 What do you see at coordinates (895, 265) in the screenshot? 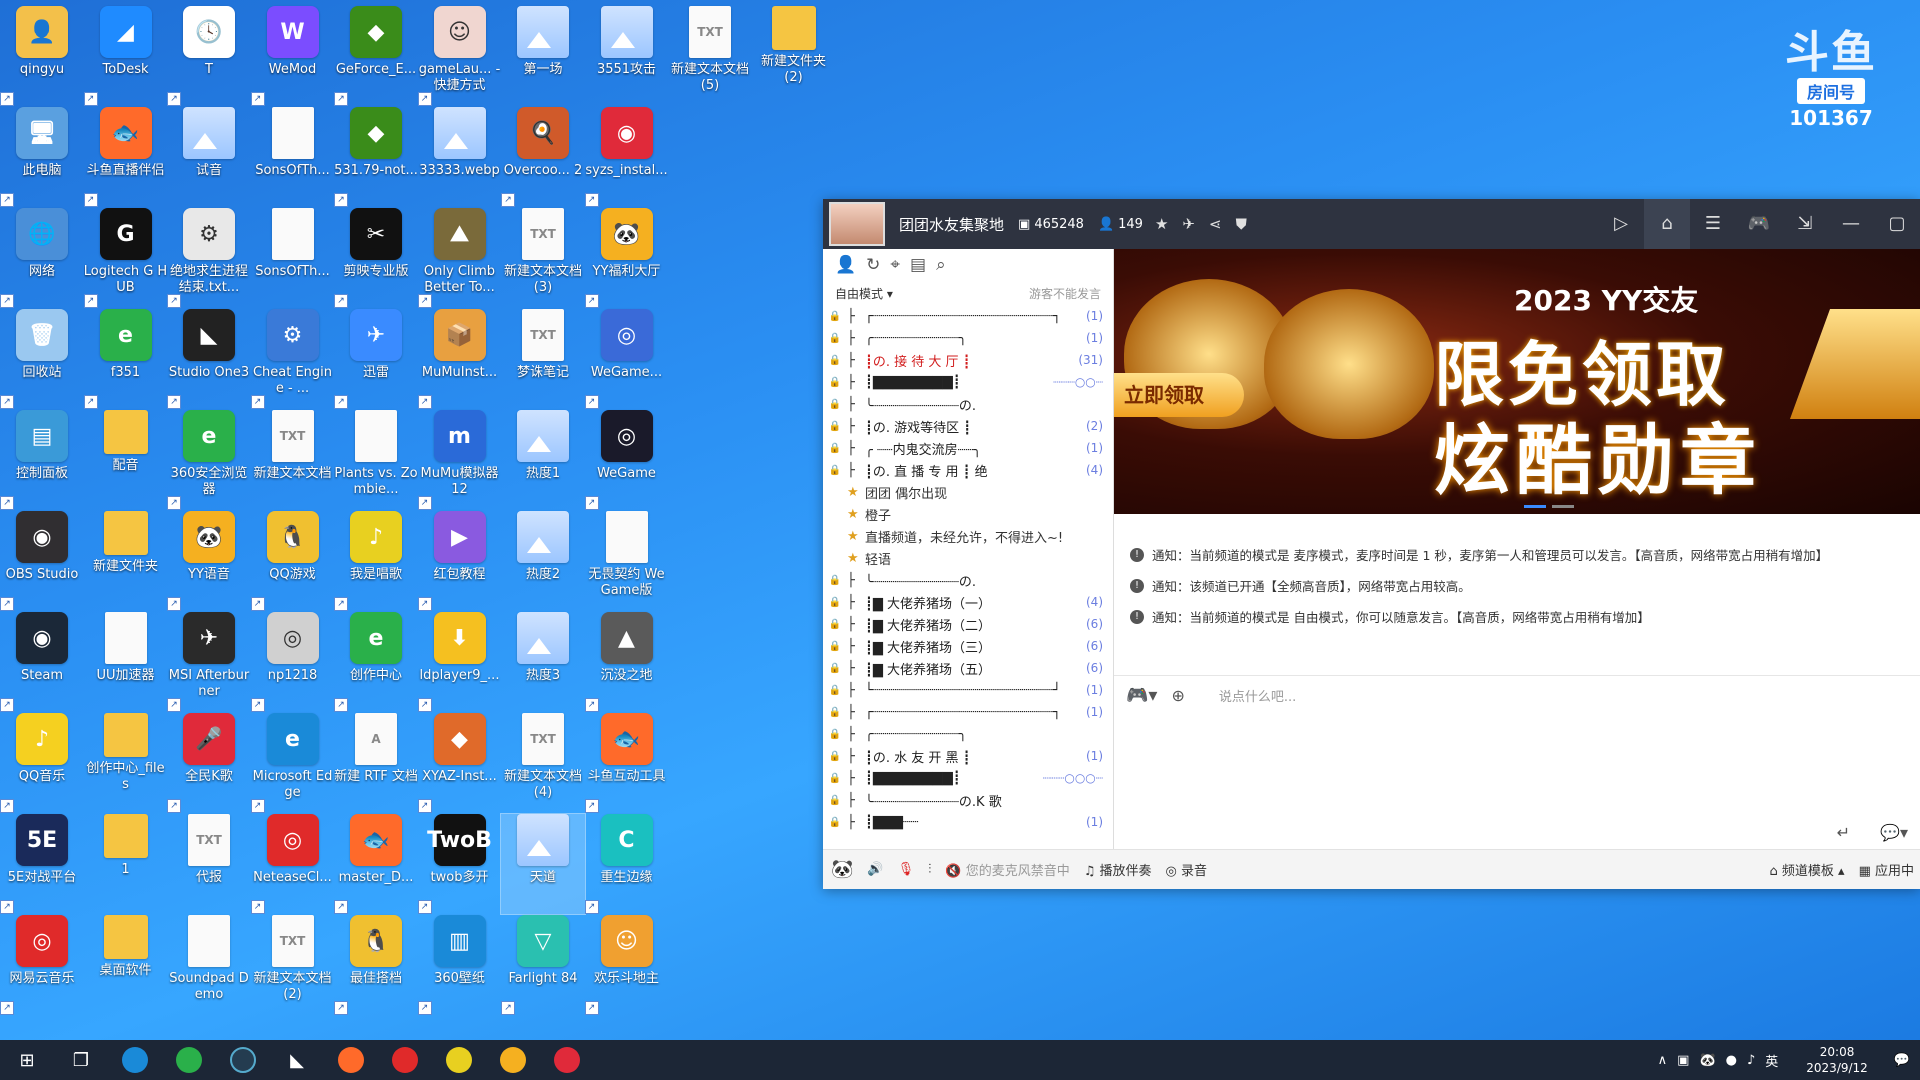
I see `location-icon: ⌖` at bounding box center [895, 265].